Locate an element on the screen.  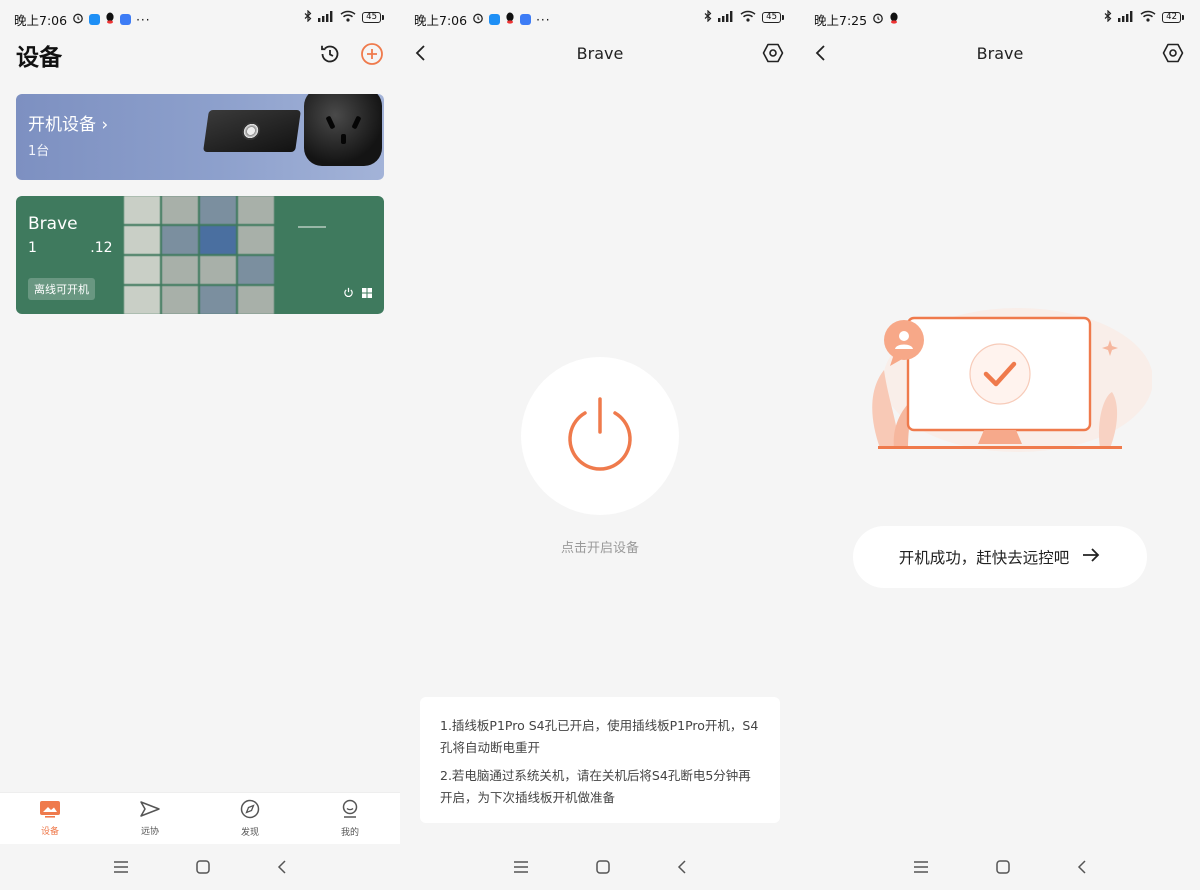
arrow-right-icon is located at coordinates (1091, 557).